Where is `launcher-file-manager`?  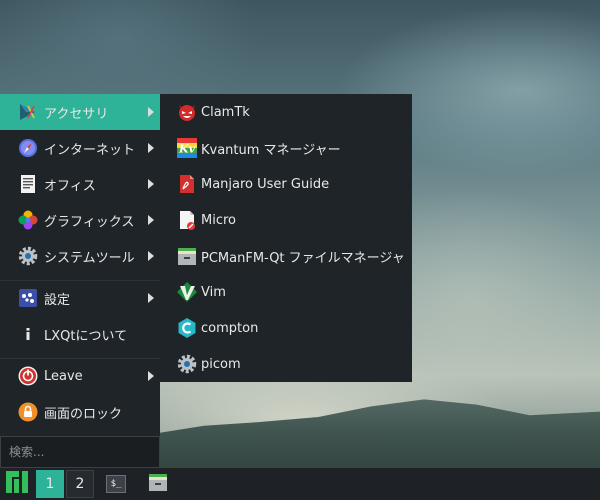 launcher-file-manager is located at coordinates (158, 484).